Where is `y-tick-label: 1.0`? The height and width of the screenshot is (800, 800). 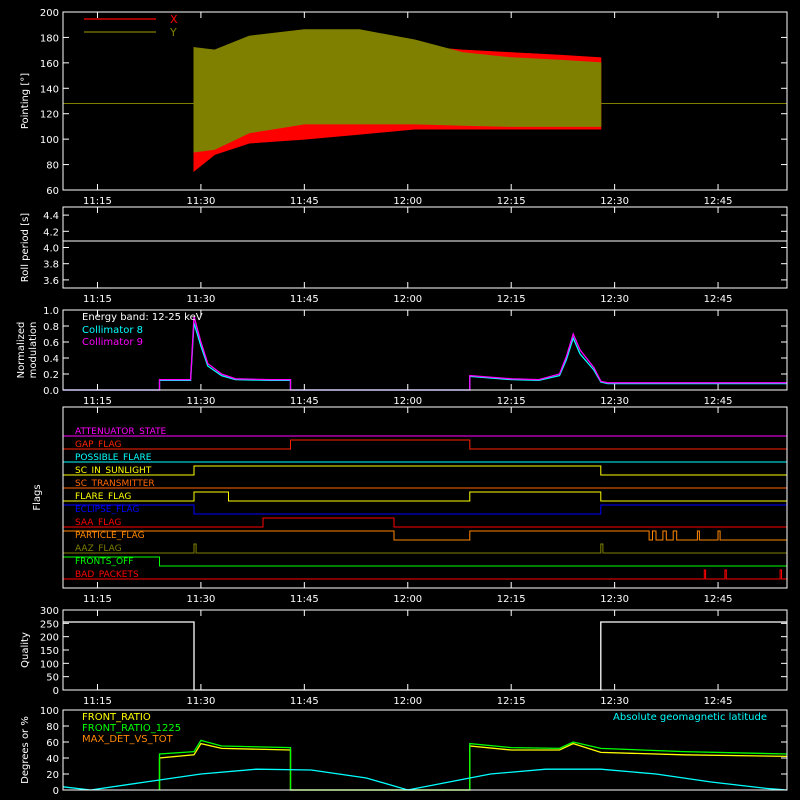
y-tick-label: 1.0 is located at coordinates (51, 311).